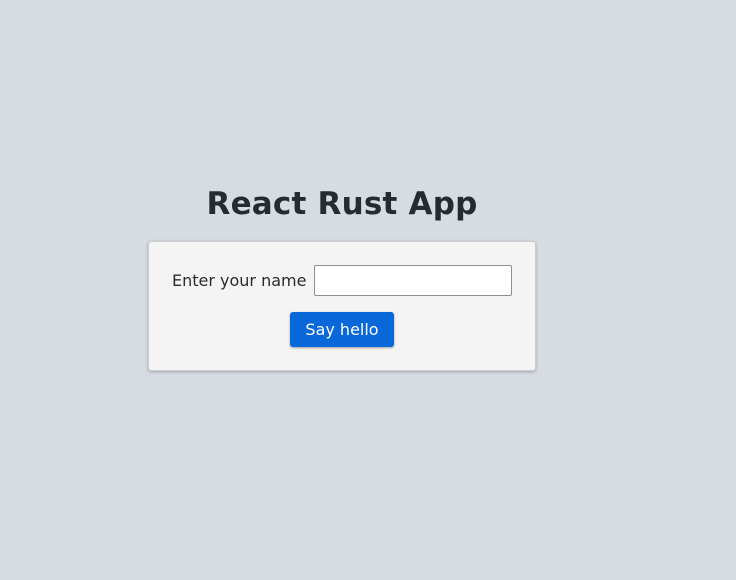 The image size is (736, 580). What do you see at coordinates (342, 204) in the screenshot?
I see `page-title: React Rust App` at bounding box center [342, 204].